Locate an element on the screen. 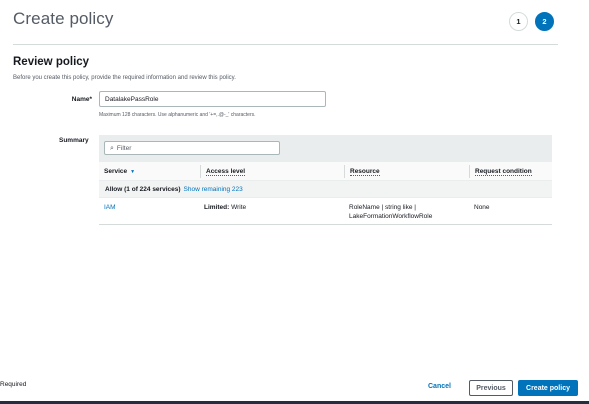 This screenshot has height=404, width=589. column-header-service: Service ▼ is located at coordinates (149, 171).